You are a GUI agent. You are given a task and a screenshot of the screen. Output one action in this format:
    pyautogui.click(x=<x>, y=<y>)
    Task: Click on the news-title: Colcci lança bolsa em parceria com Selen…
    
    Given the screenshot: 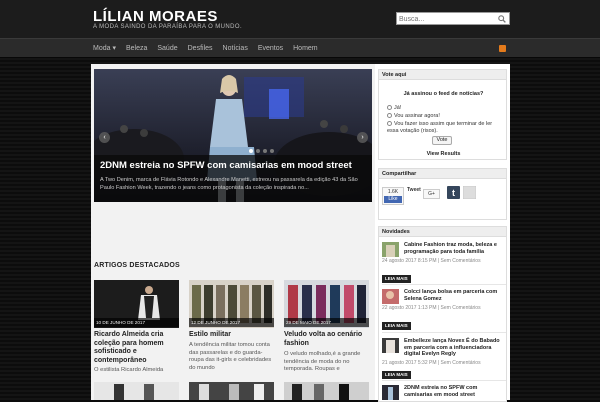 What is the action you would take?
    pyautogui.click(x=455, y=295)
    